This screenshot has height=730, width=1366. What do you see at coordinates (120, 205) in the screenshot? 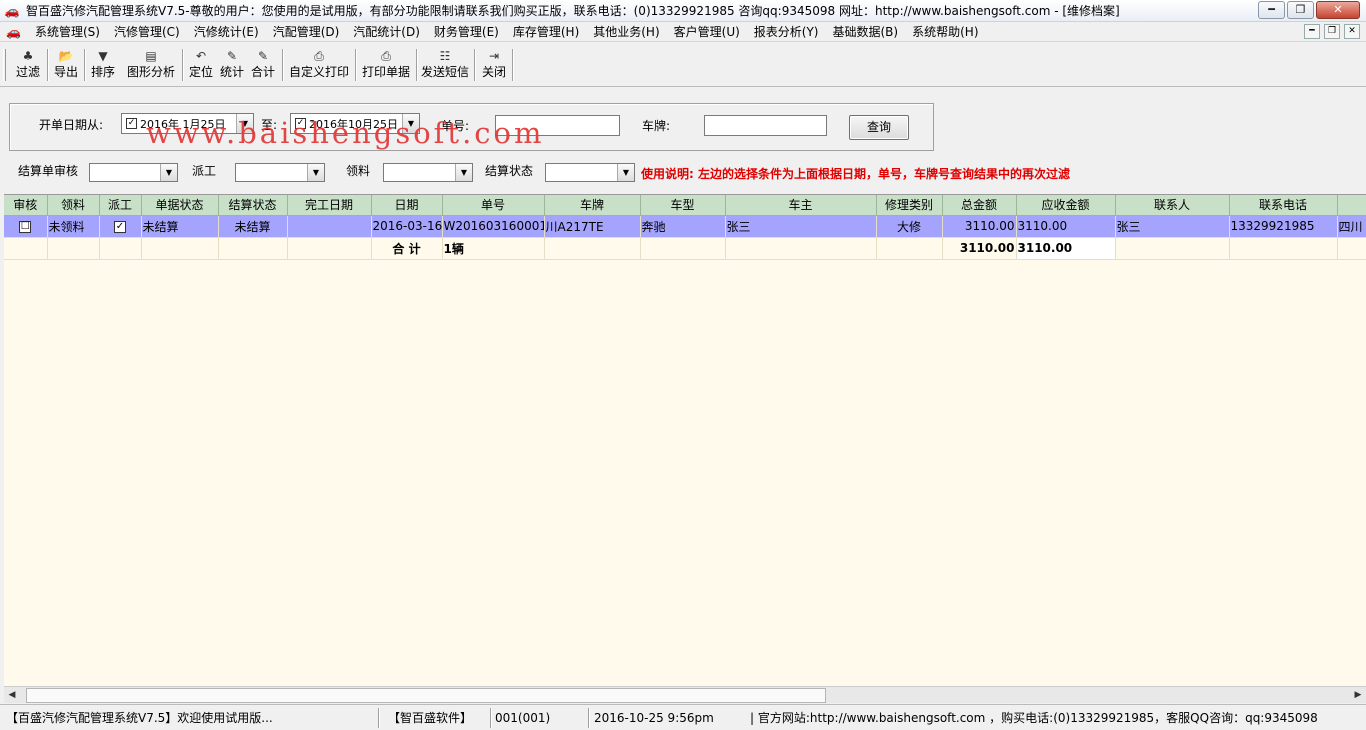
I see `col-dispatch: 派工` at bounding box center [120, 205].